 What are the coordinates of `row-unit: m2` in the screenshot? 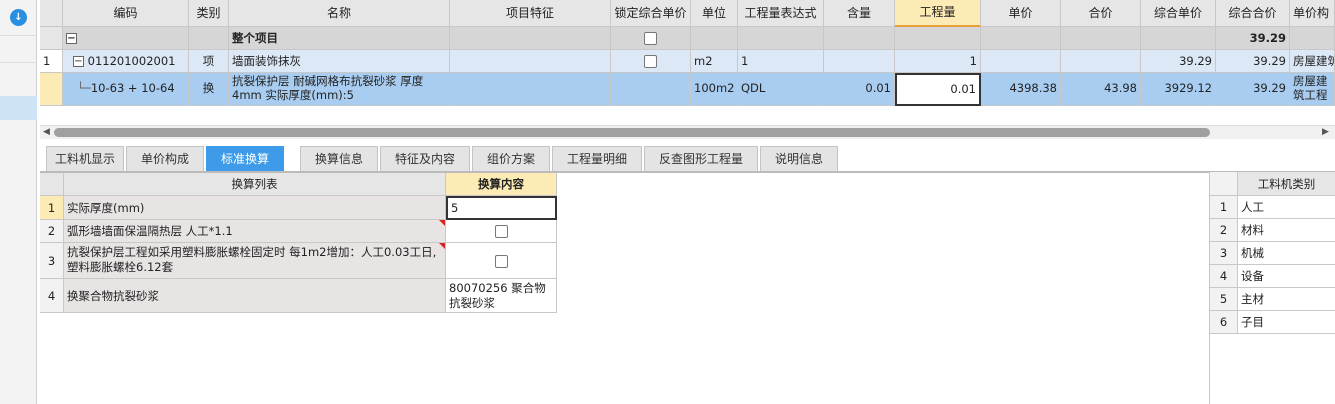 It's located at (714, 61).